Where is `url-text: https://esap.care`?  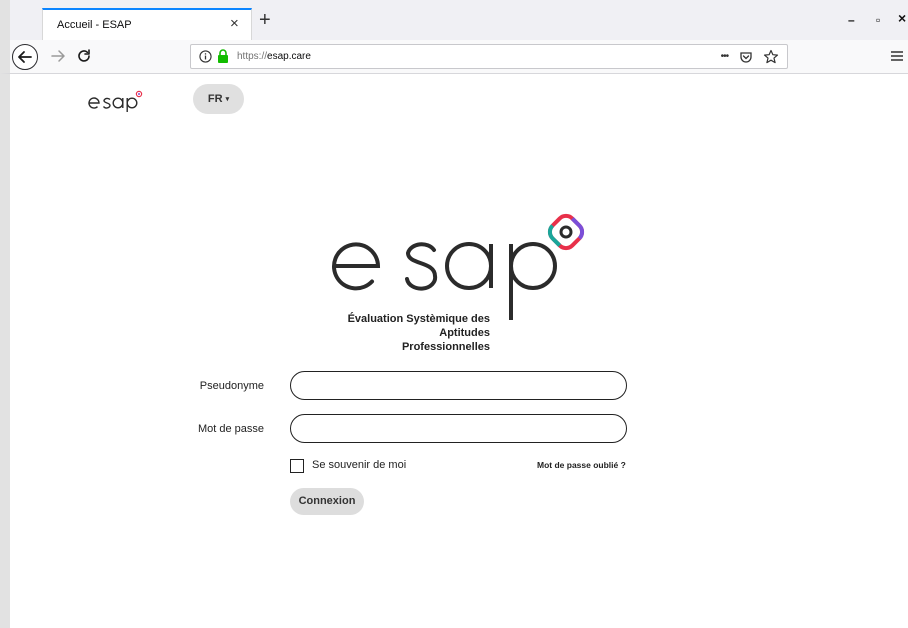 url-text: https://esap.care is located at coordinates (274, 56).